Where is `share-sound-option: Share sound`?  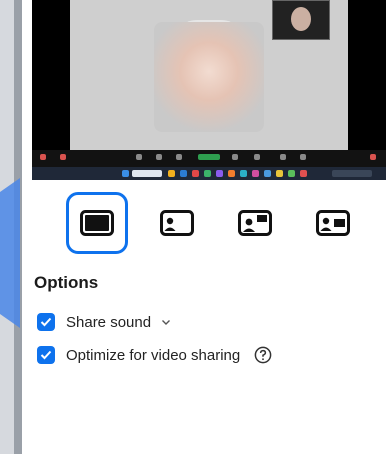
share-sound-option: Share sound is located at coordinates (104, 322).